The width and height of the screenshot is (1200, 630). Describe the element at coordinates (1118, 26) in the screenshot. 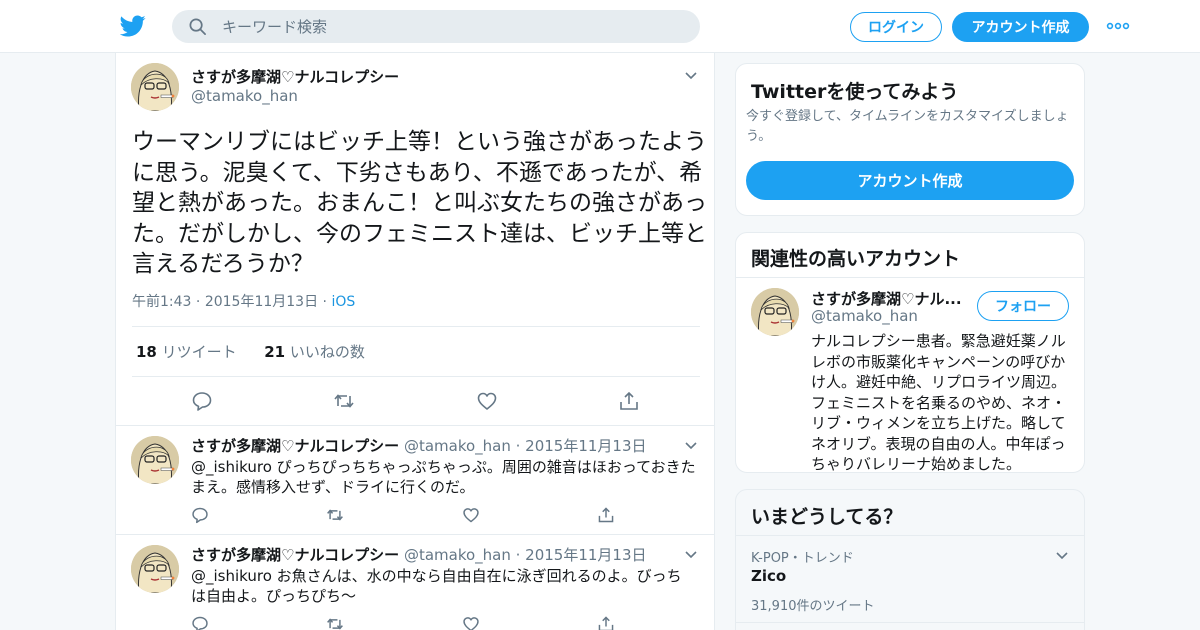

I see `more-options-icon` at that location.